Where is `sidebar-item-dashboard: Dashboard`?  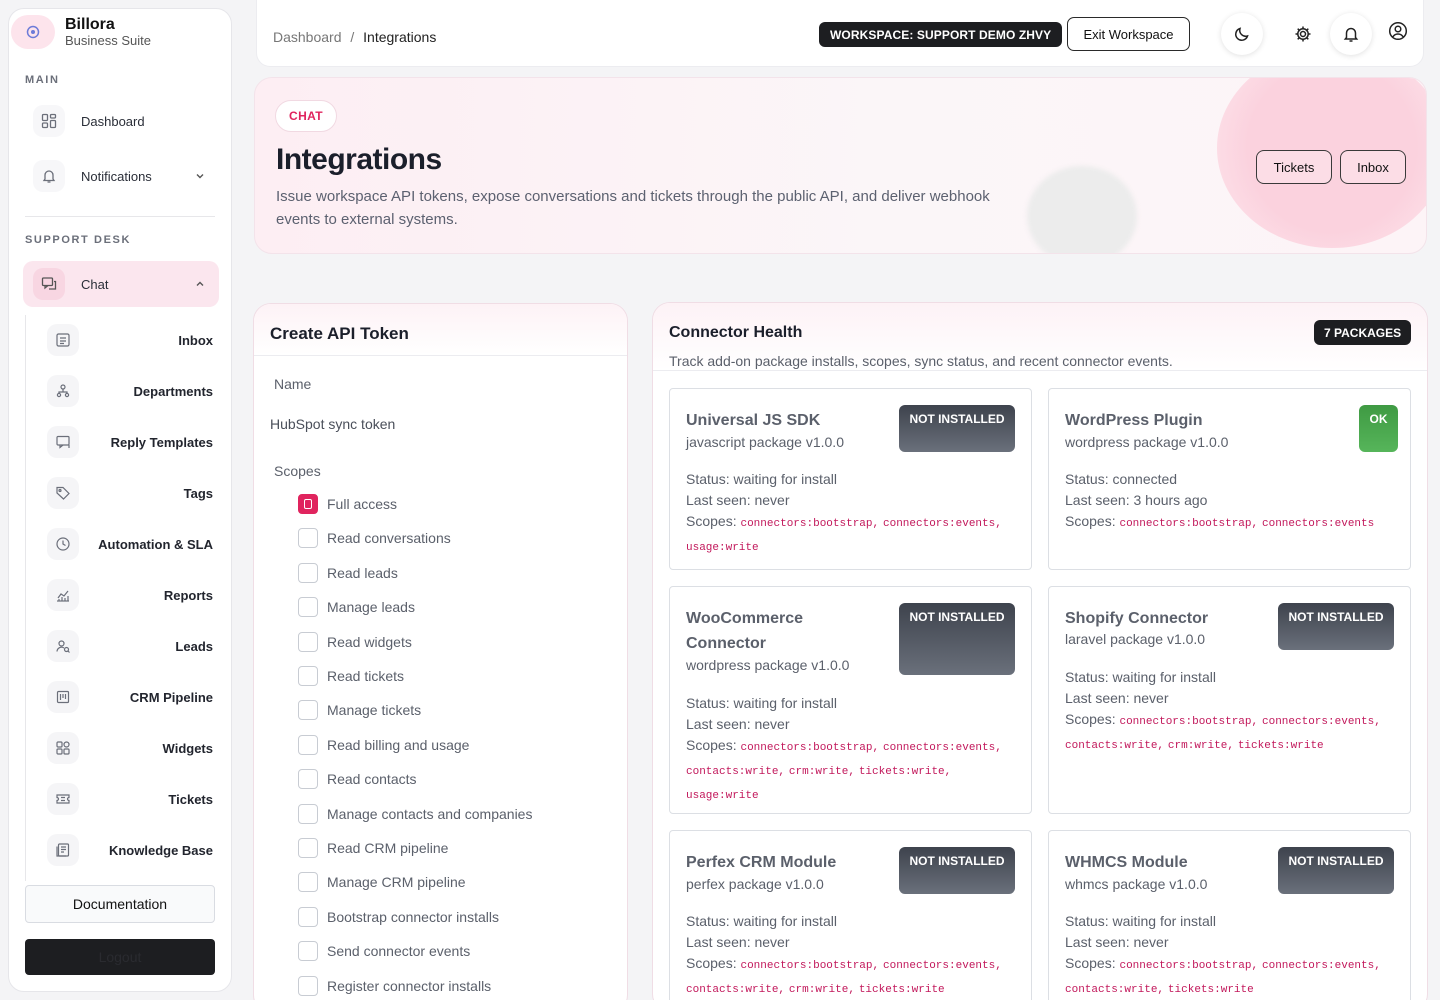
sidebar-item-dashboard: Dashboard is located at coordinates (121, 121).